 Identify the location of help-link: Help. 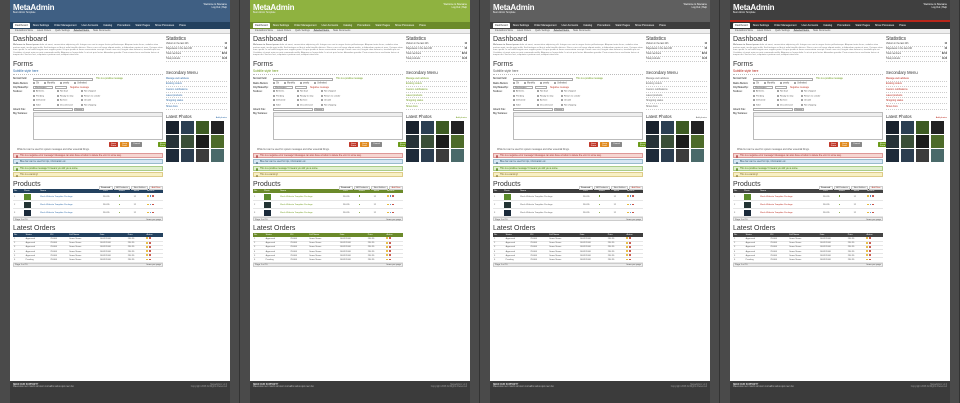
(704, 7).